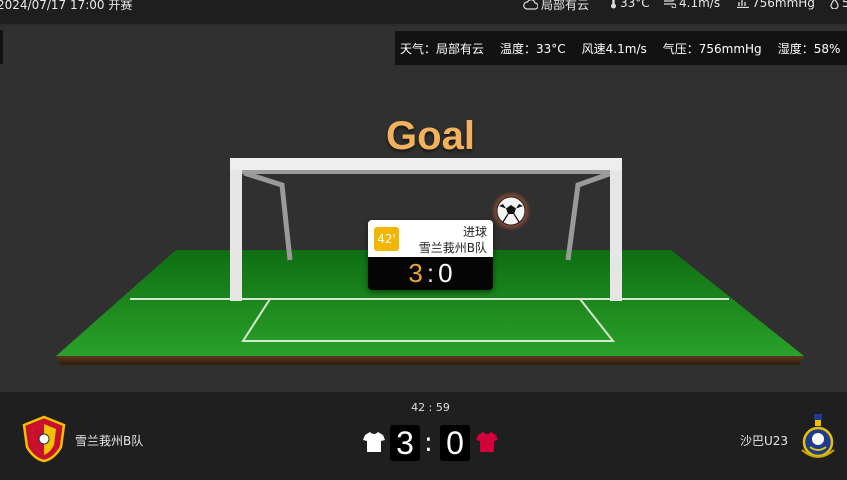 The width and height of the screenshot is (847, 480). I want to click on goal-crossbar, so click(426, 164).